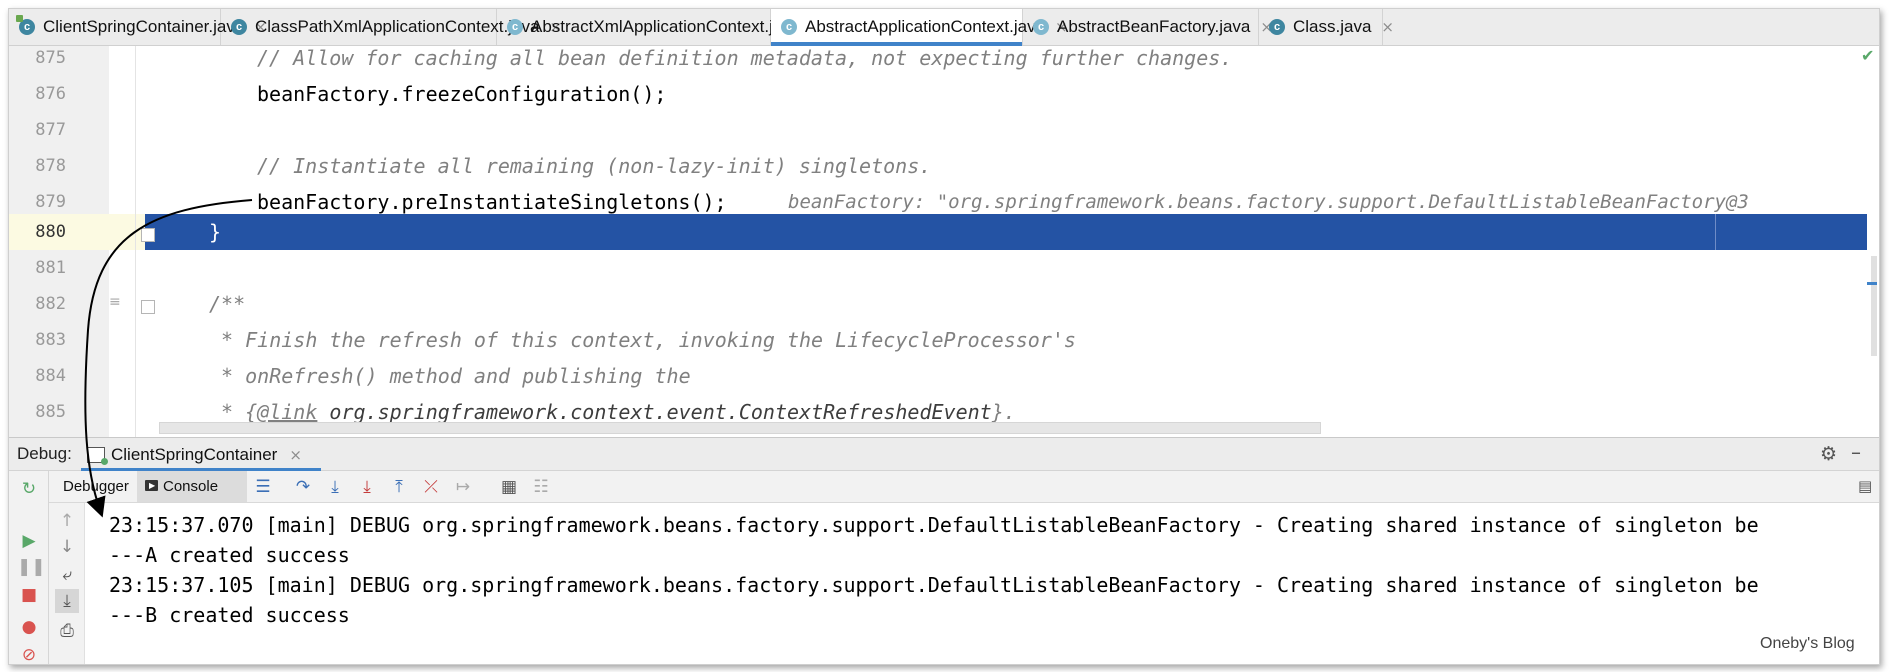 This screenshot has width=1889, height=672. What do you see at coordinates (509, 487) in the screenshot?
I see `evaluate-expression-icon: ▦` at bounding box center [509, 487].